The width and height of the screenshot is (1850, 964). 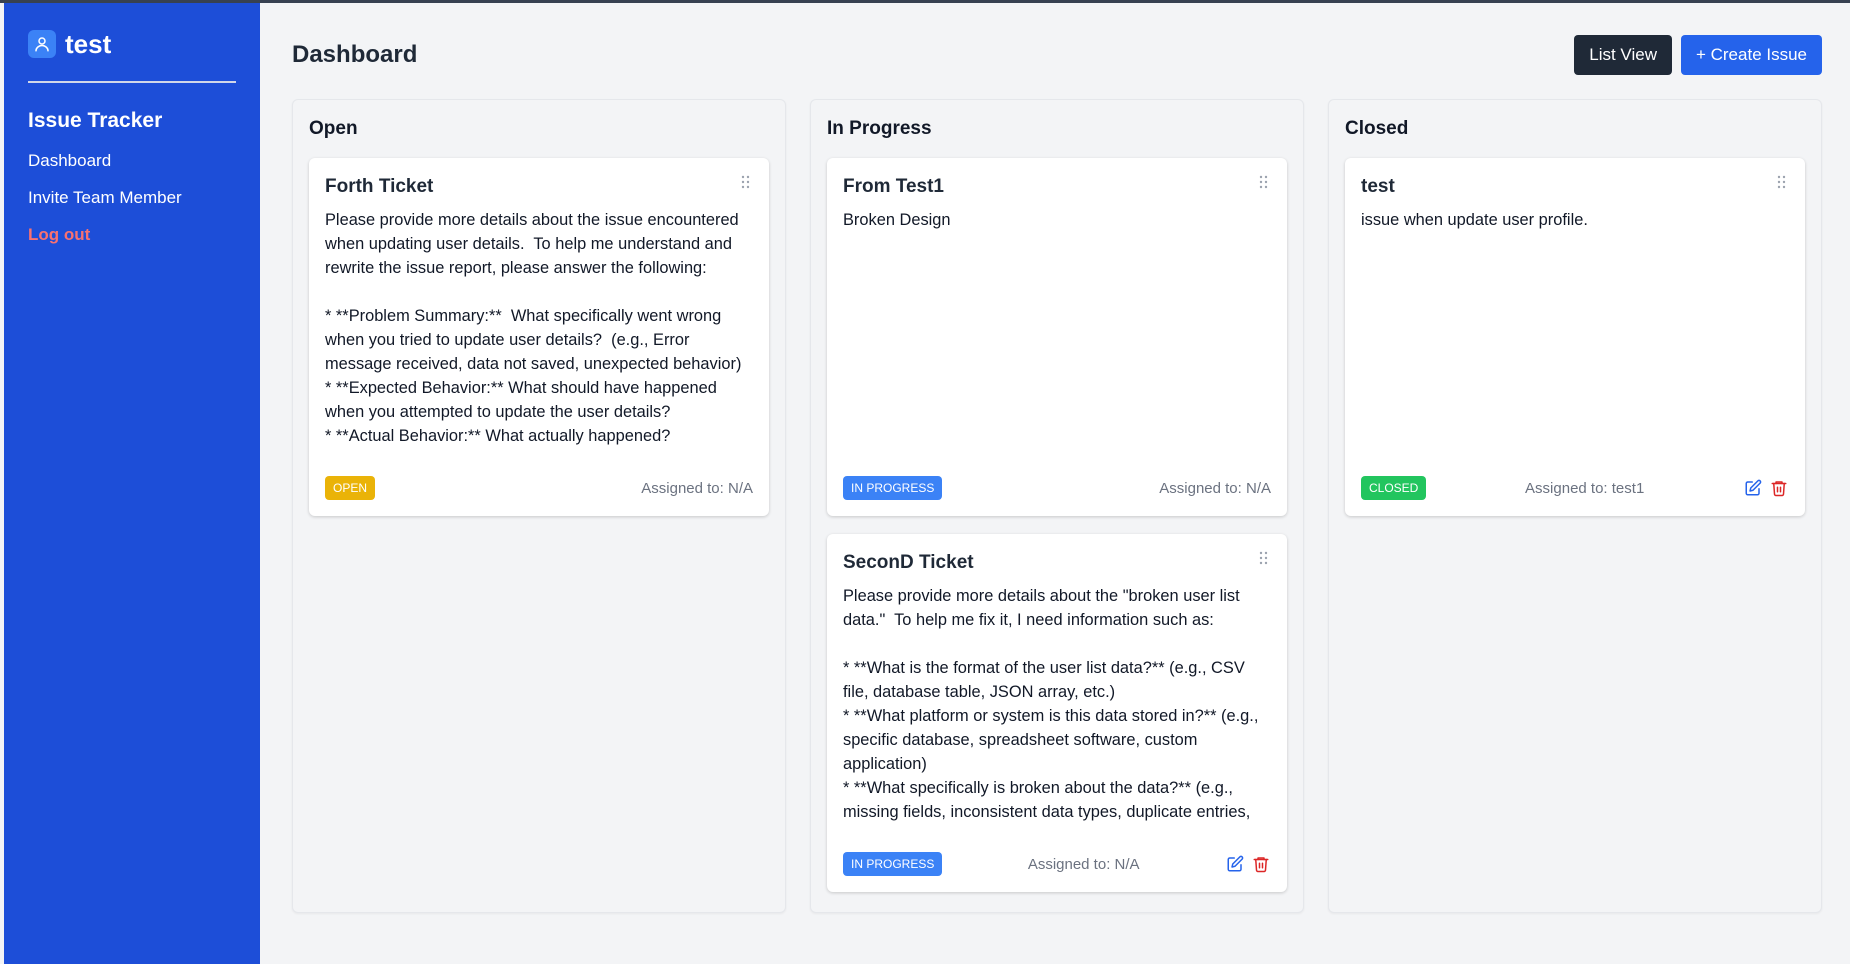 I want to click on issue-title: test, so click(x=1378, y=186).